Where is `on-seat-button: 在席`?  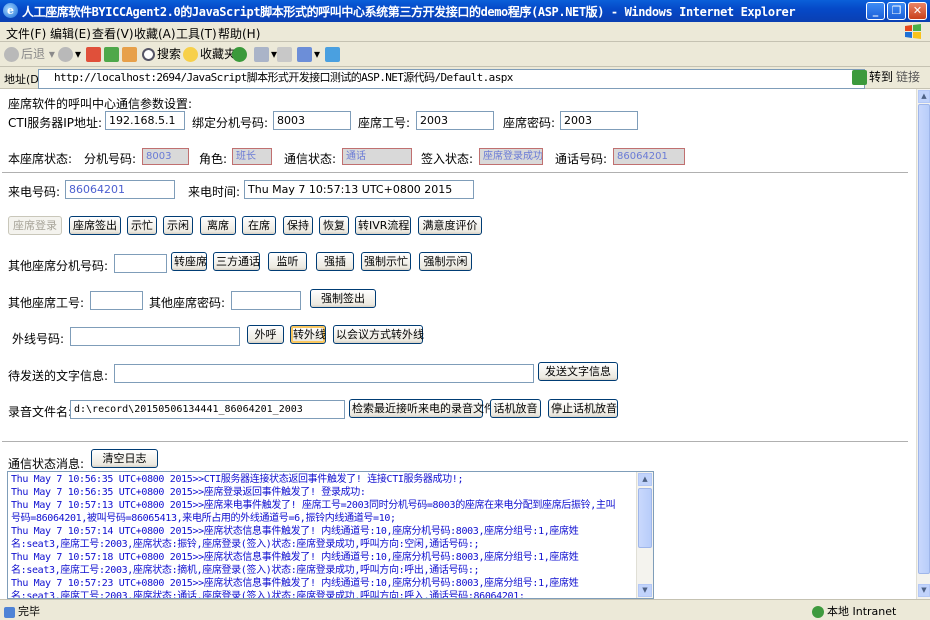 on-seat-button: 在席 is located at coordinates (259, 225).